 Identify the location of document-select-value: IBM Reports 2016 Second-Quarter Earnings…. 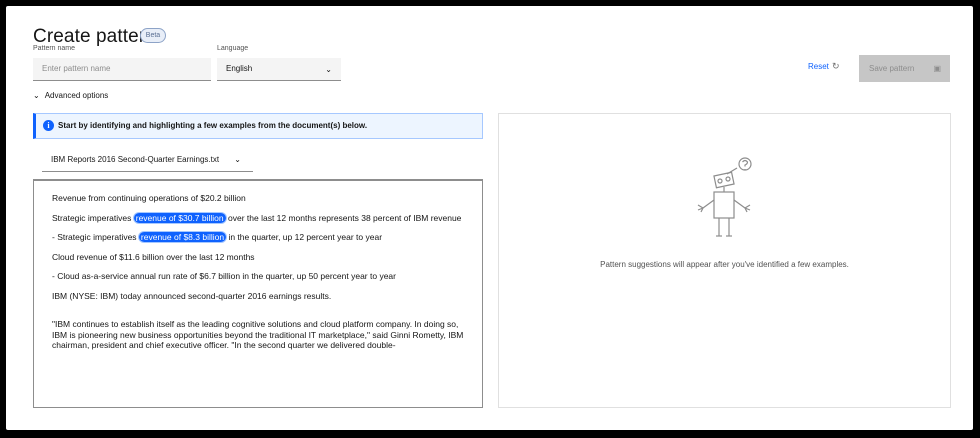
(135, 159).